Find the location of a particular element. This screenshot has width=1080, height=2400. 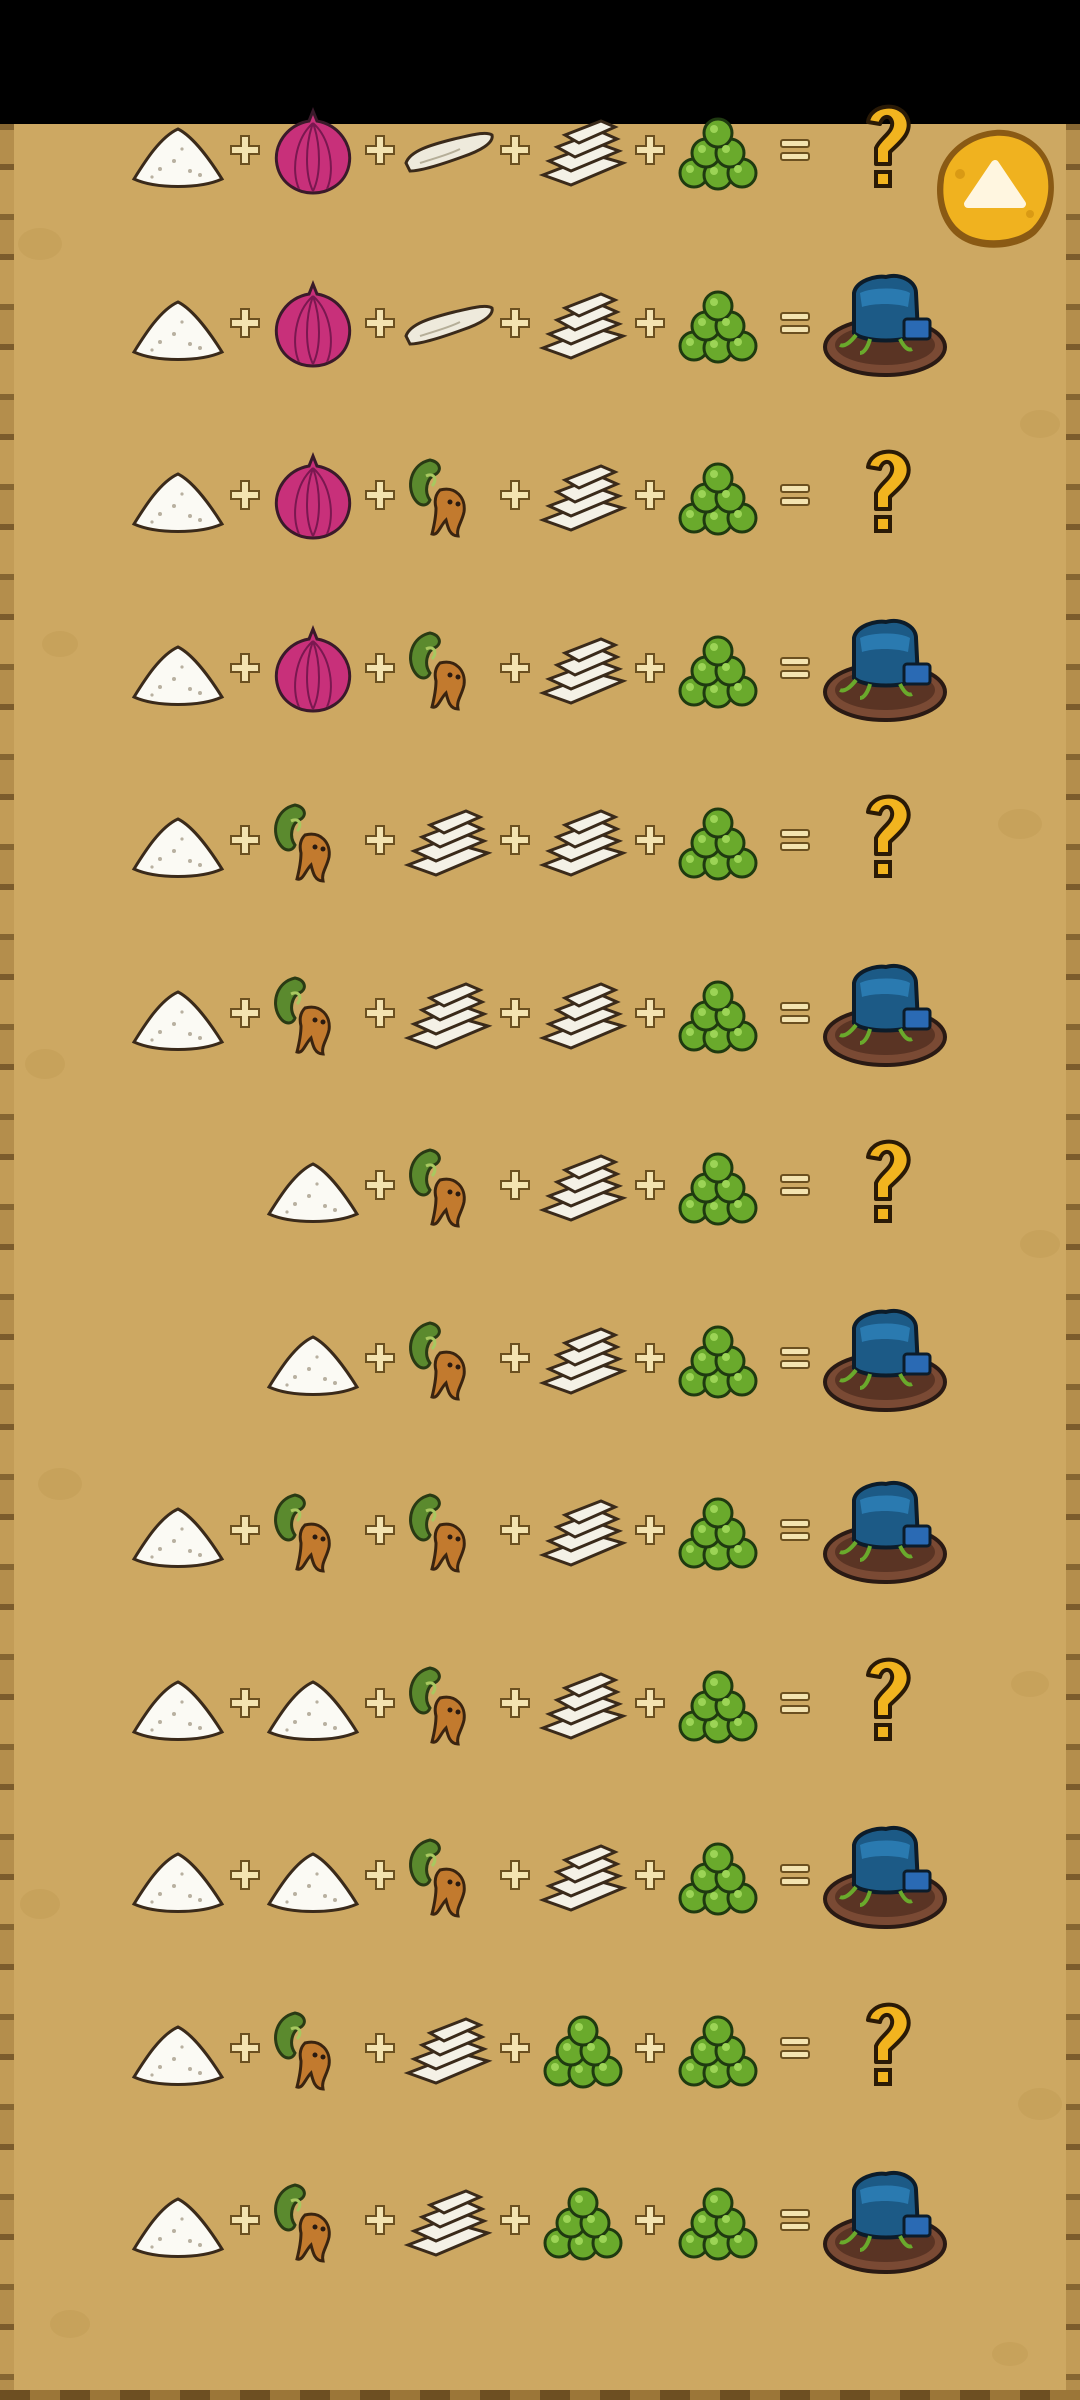

arrow-up-icon is located at coordinates (995, 188).